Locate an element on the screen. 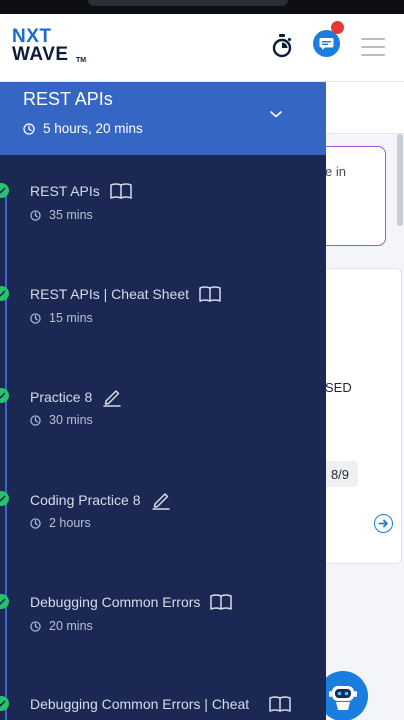  status-notch is located at coordinates (188, 3).